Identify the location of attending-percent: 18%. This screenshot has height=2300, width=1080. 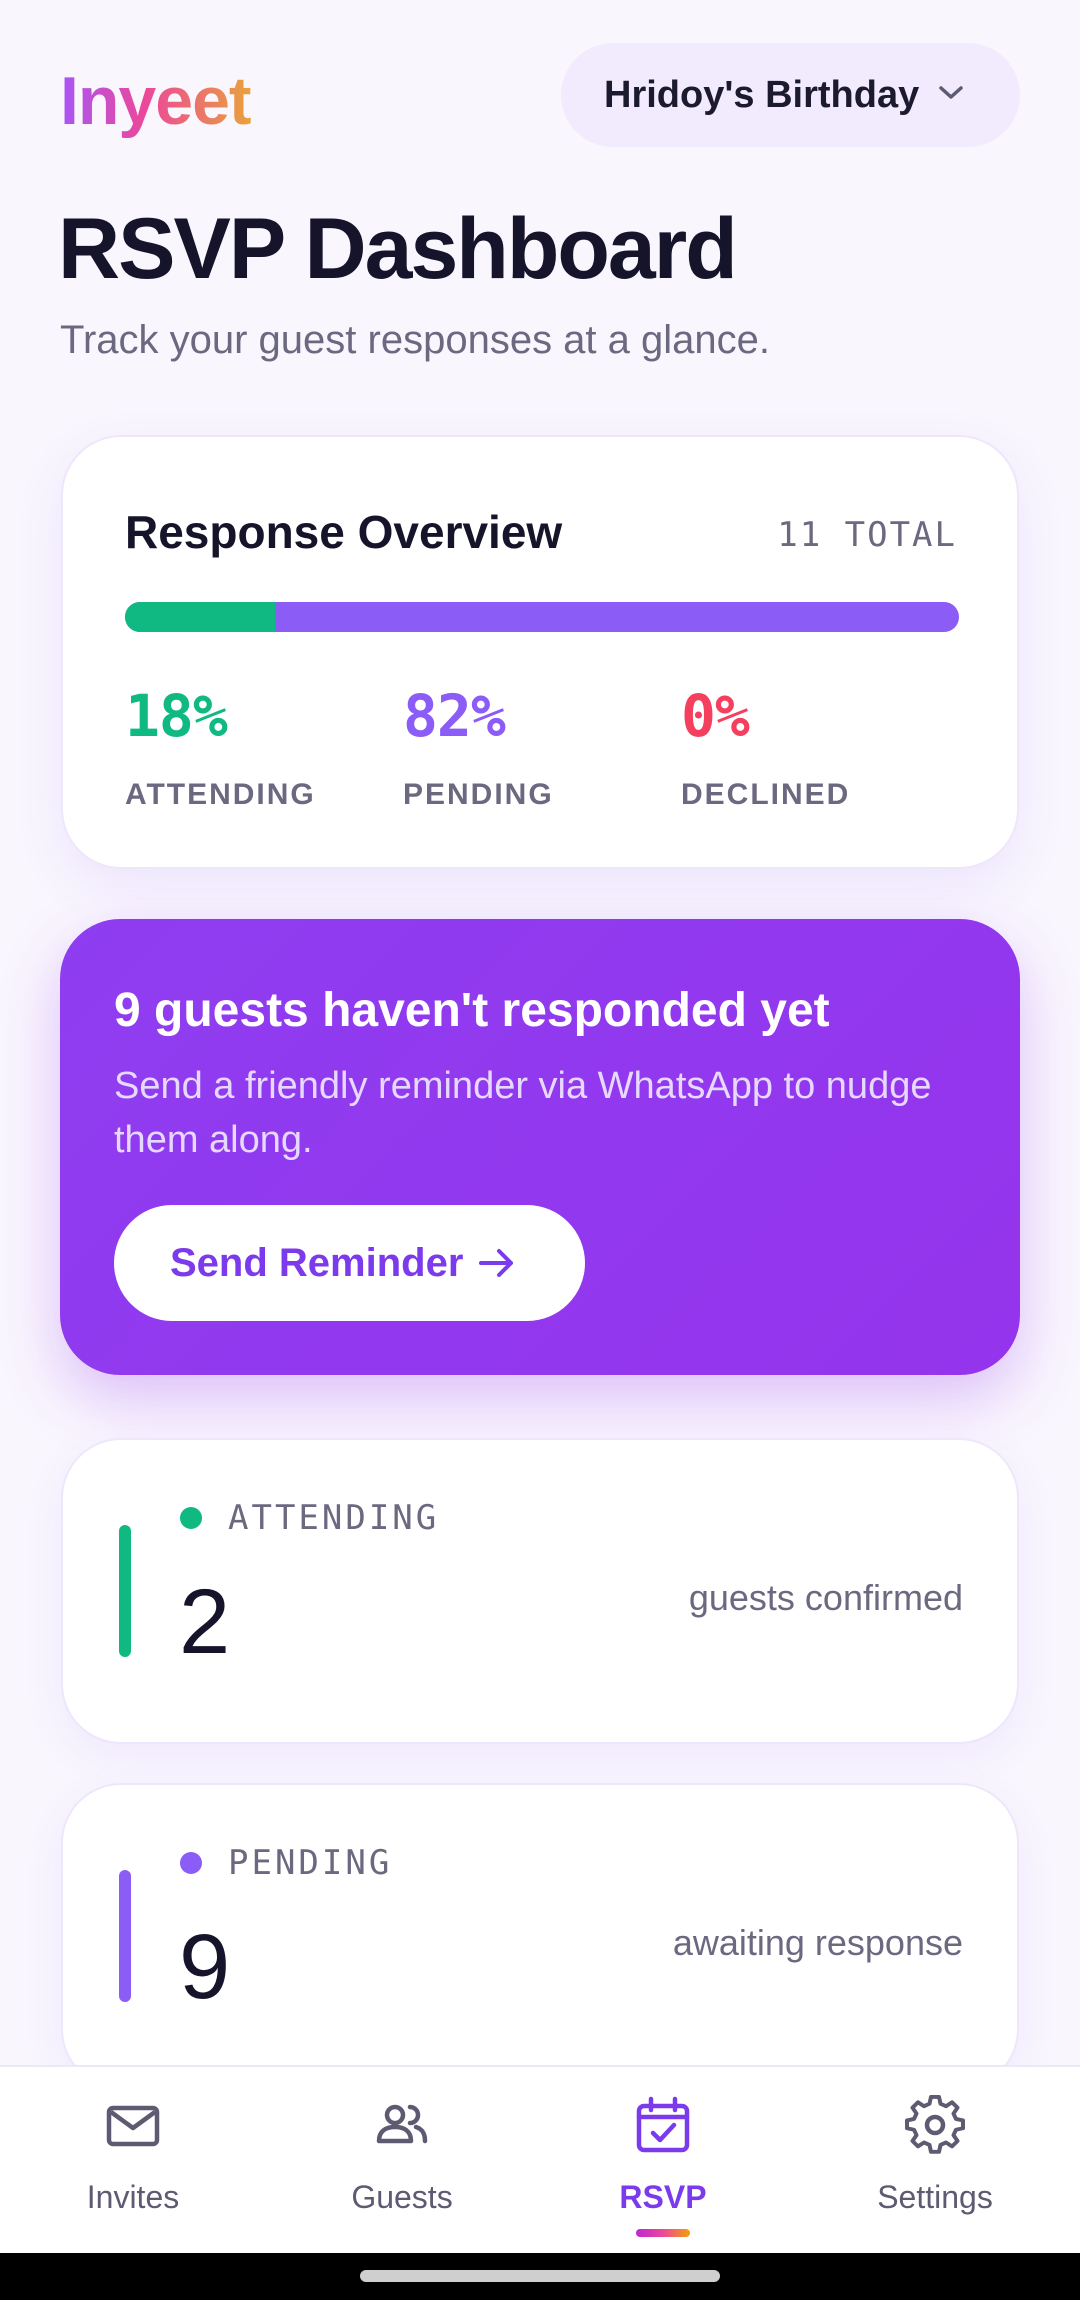
(176, 716).